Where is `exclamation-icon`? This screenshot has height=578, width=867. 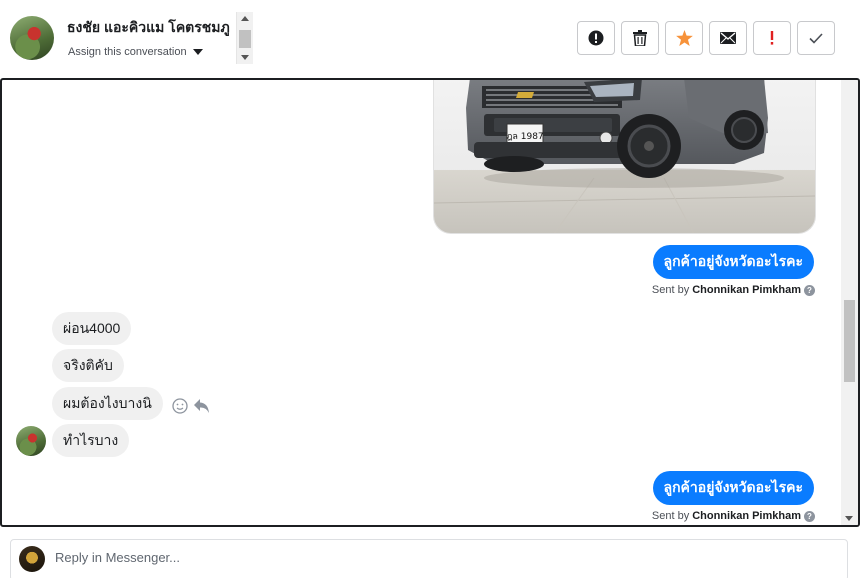
exclamation-icon is located at coordinates (772, 38).